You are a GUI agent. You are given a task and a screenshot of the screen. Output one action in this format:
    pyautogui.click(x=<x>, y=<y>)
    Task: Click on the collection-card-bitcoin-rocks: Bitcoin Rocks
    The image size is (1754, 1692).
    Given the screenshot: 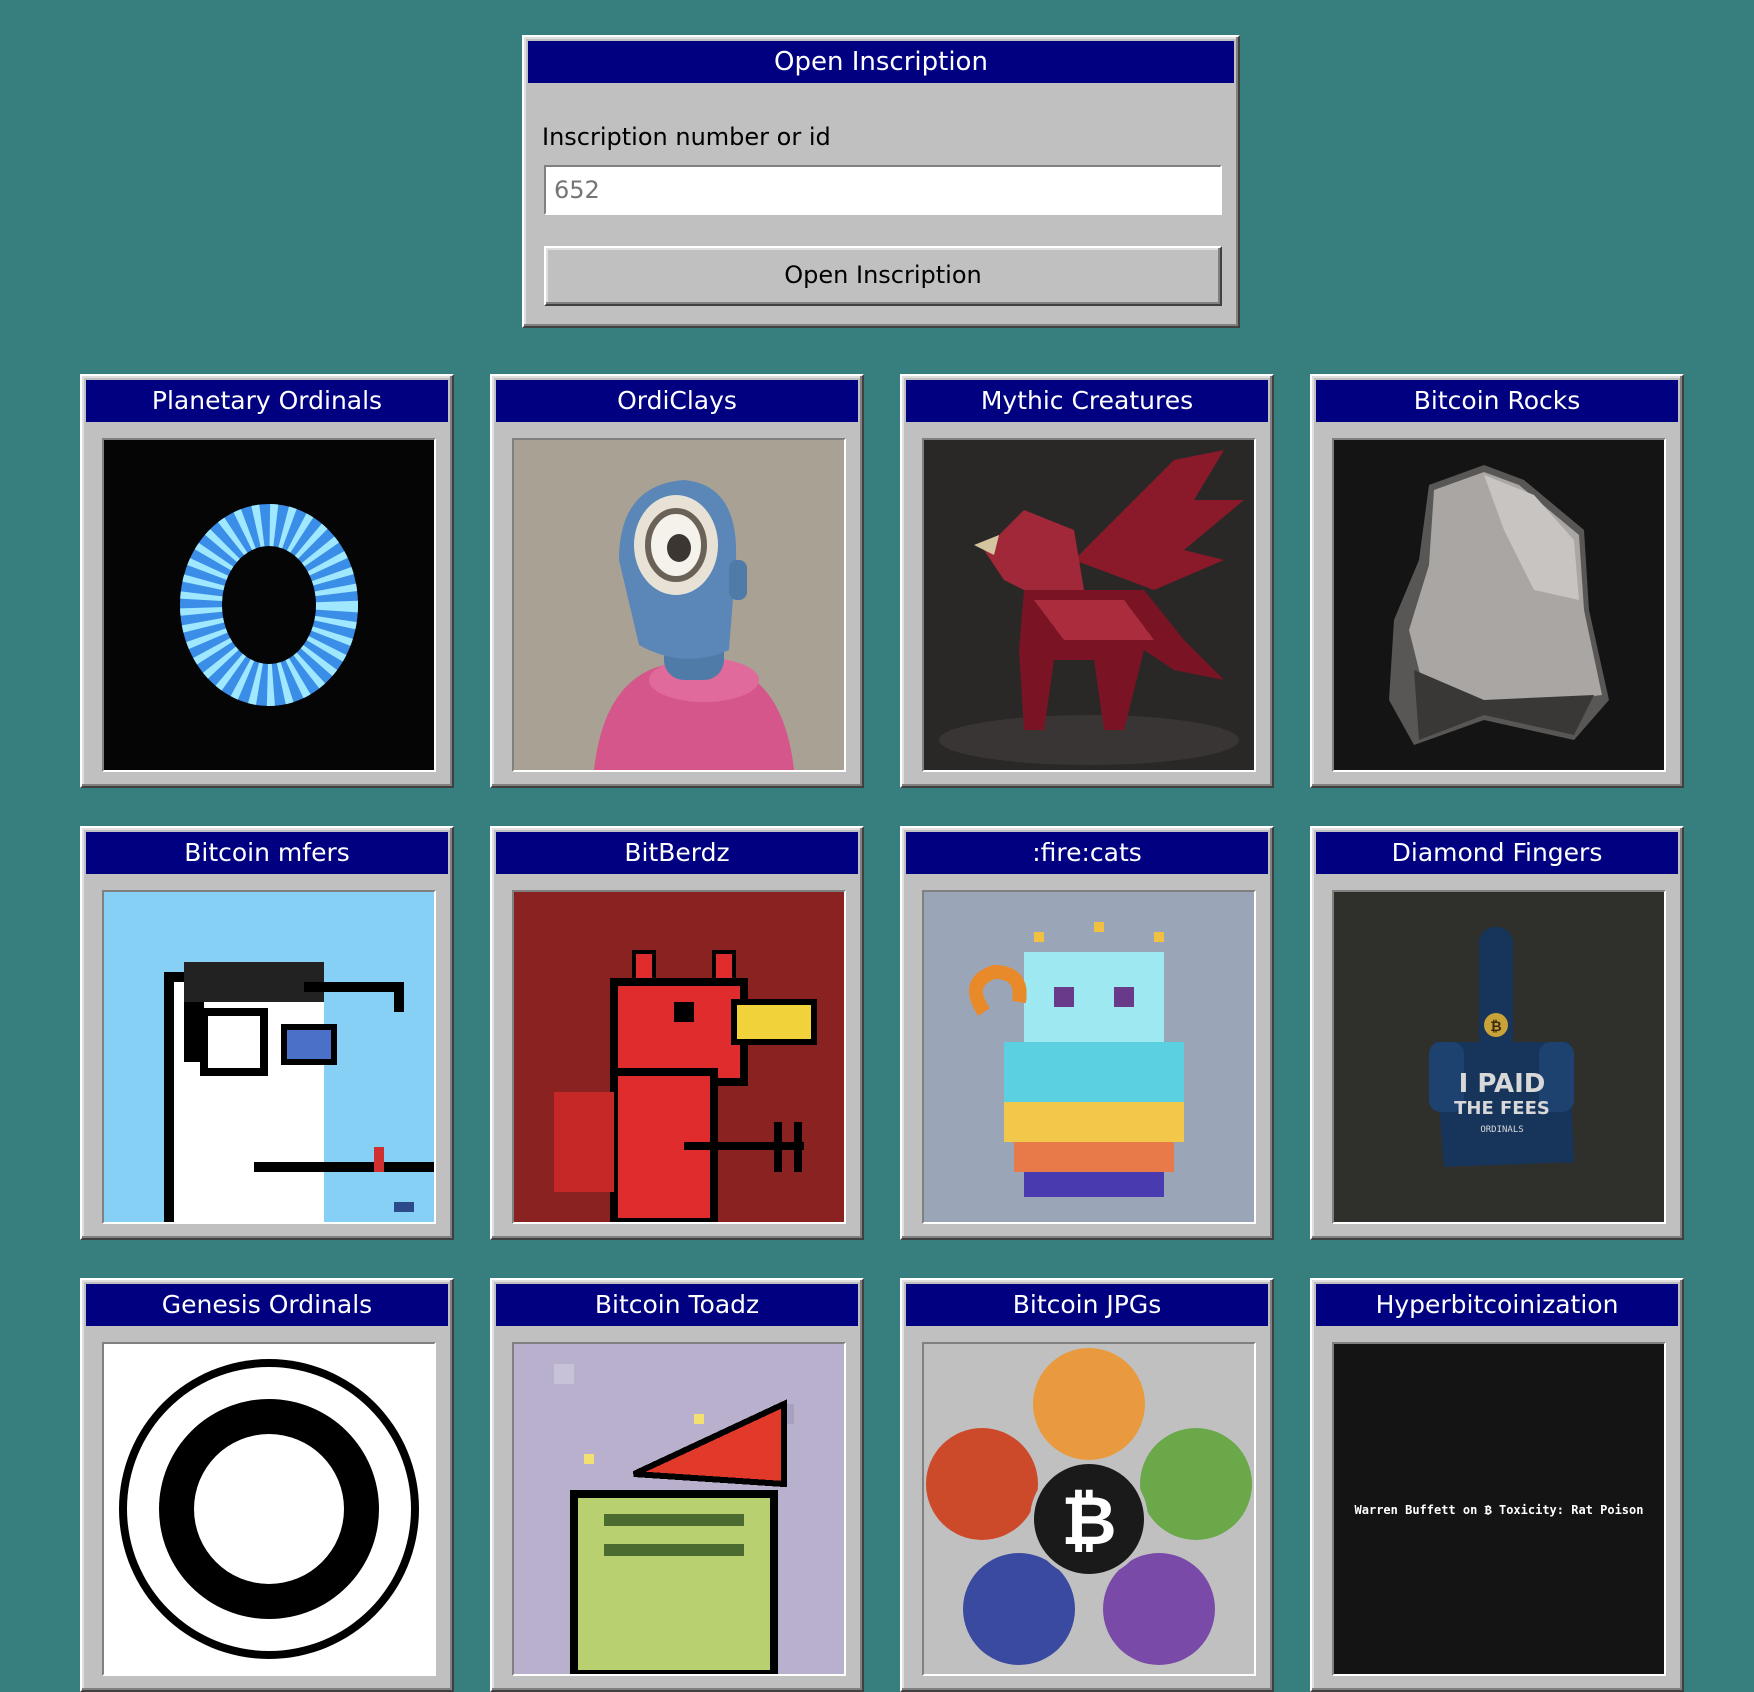 What is the action you would take?
    pyautogui.click(x=1497, y=581)
    